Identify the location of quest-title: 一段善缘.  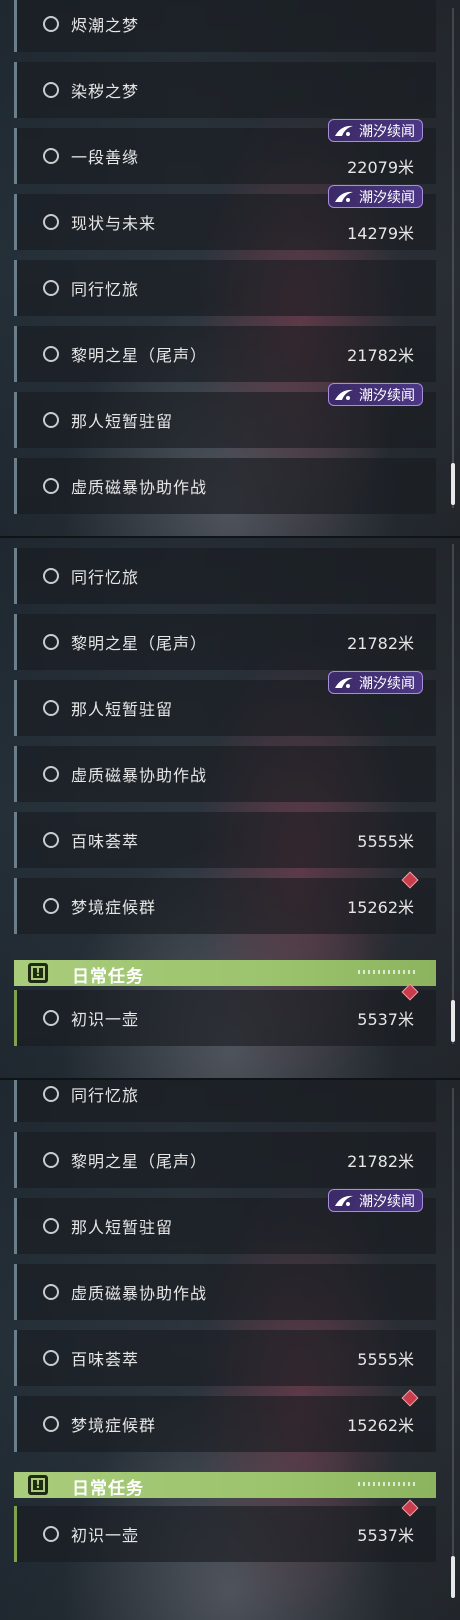
(105, 157).